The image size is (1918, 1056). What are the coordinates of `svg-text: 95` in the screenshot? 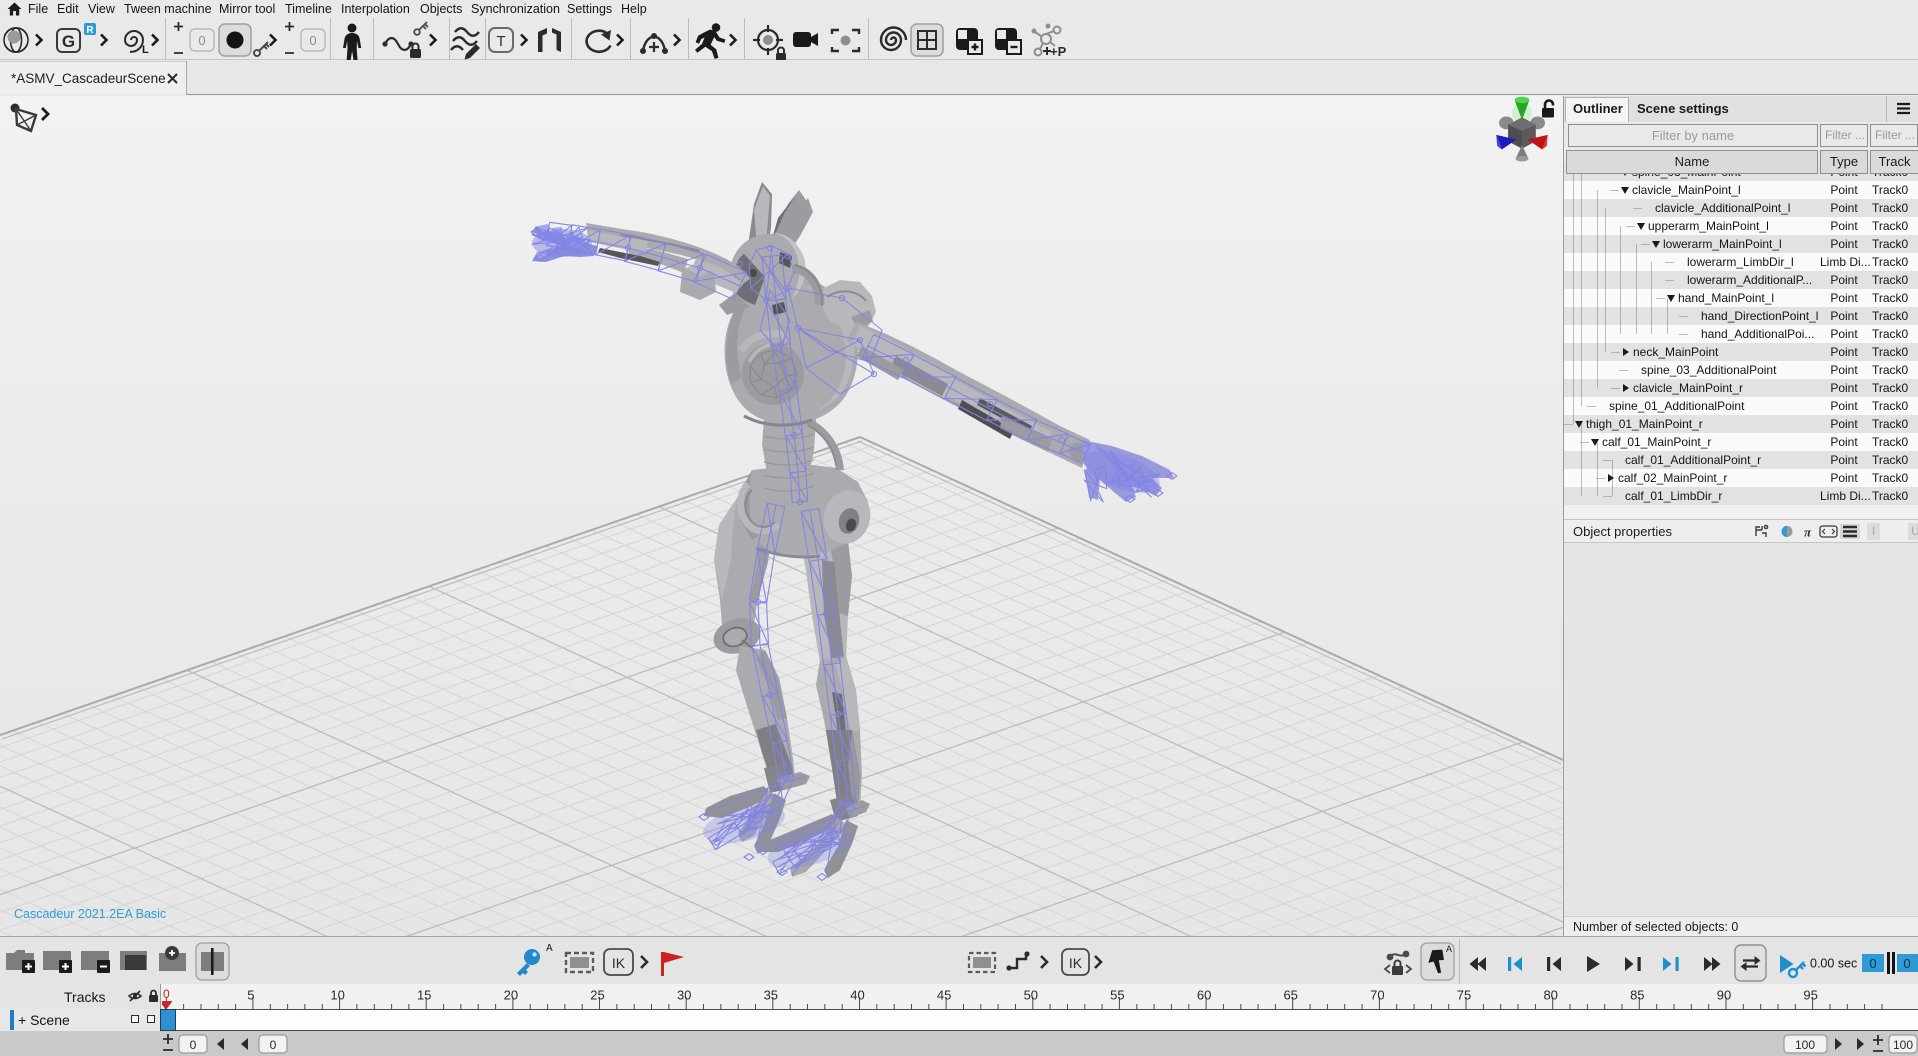 It's located at (1810, 995).